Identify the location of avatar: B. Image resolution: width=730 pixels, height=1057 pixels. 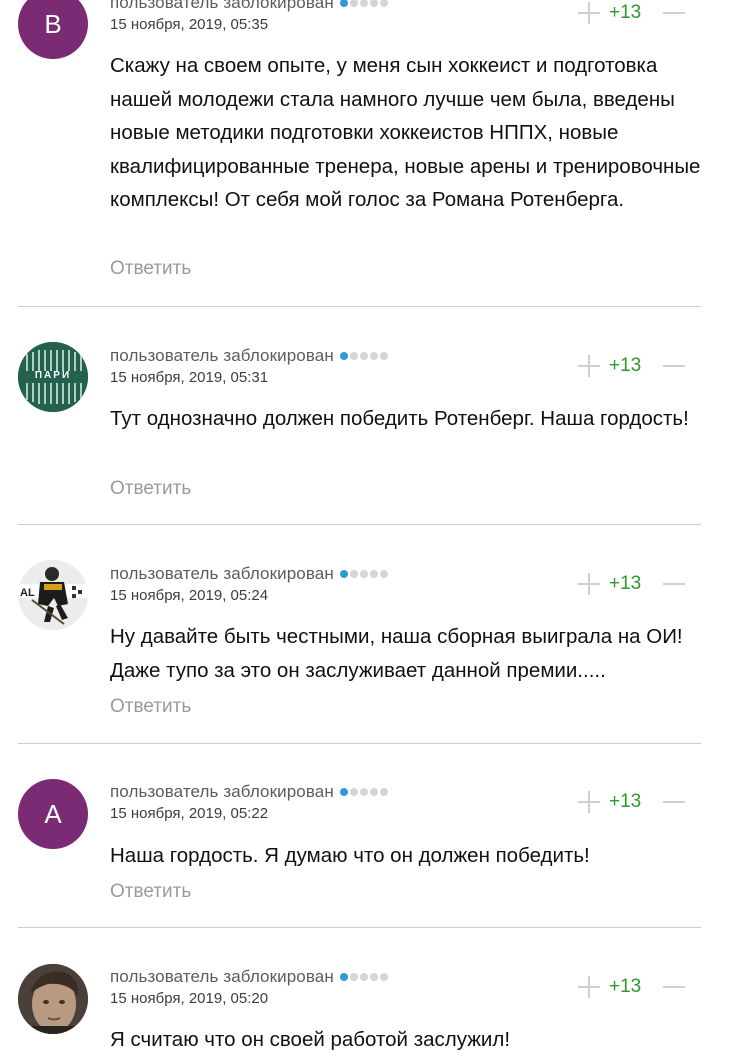
(53, 29).